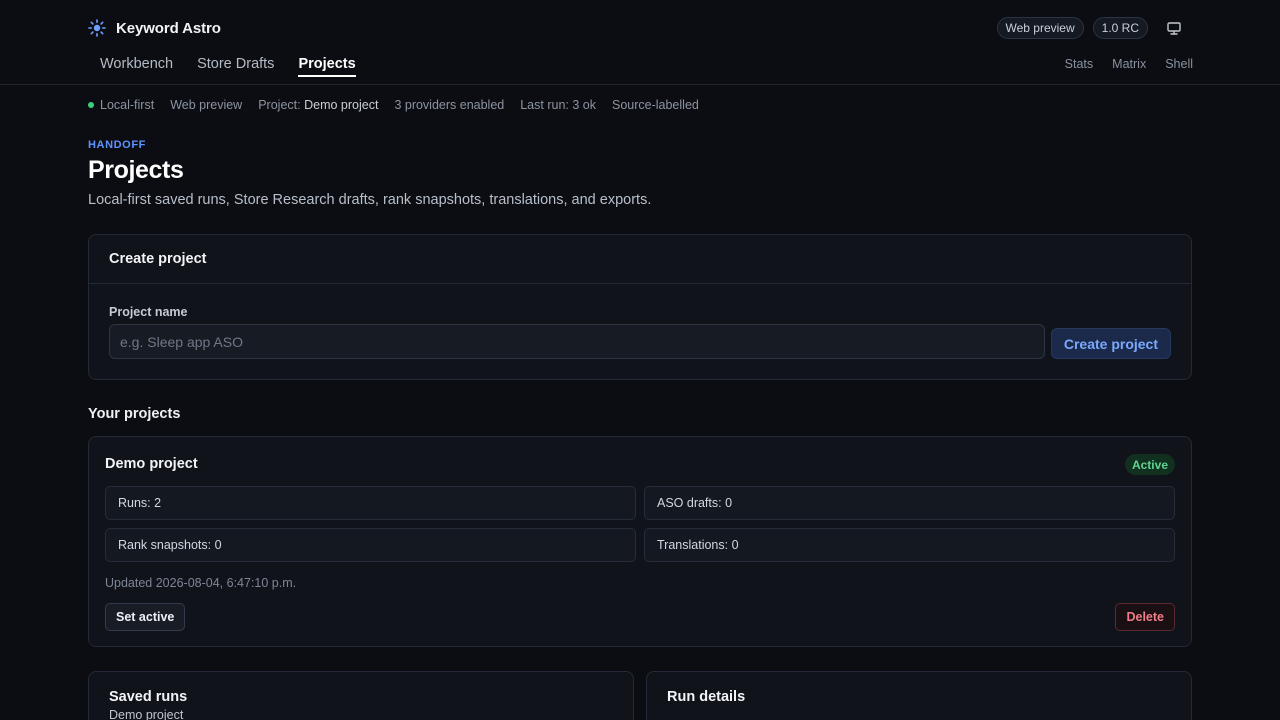  I want to click on tab-workbench: Workbench, so click(136, 67).